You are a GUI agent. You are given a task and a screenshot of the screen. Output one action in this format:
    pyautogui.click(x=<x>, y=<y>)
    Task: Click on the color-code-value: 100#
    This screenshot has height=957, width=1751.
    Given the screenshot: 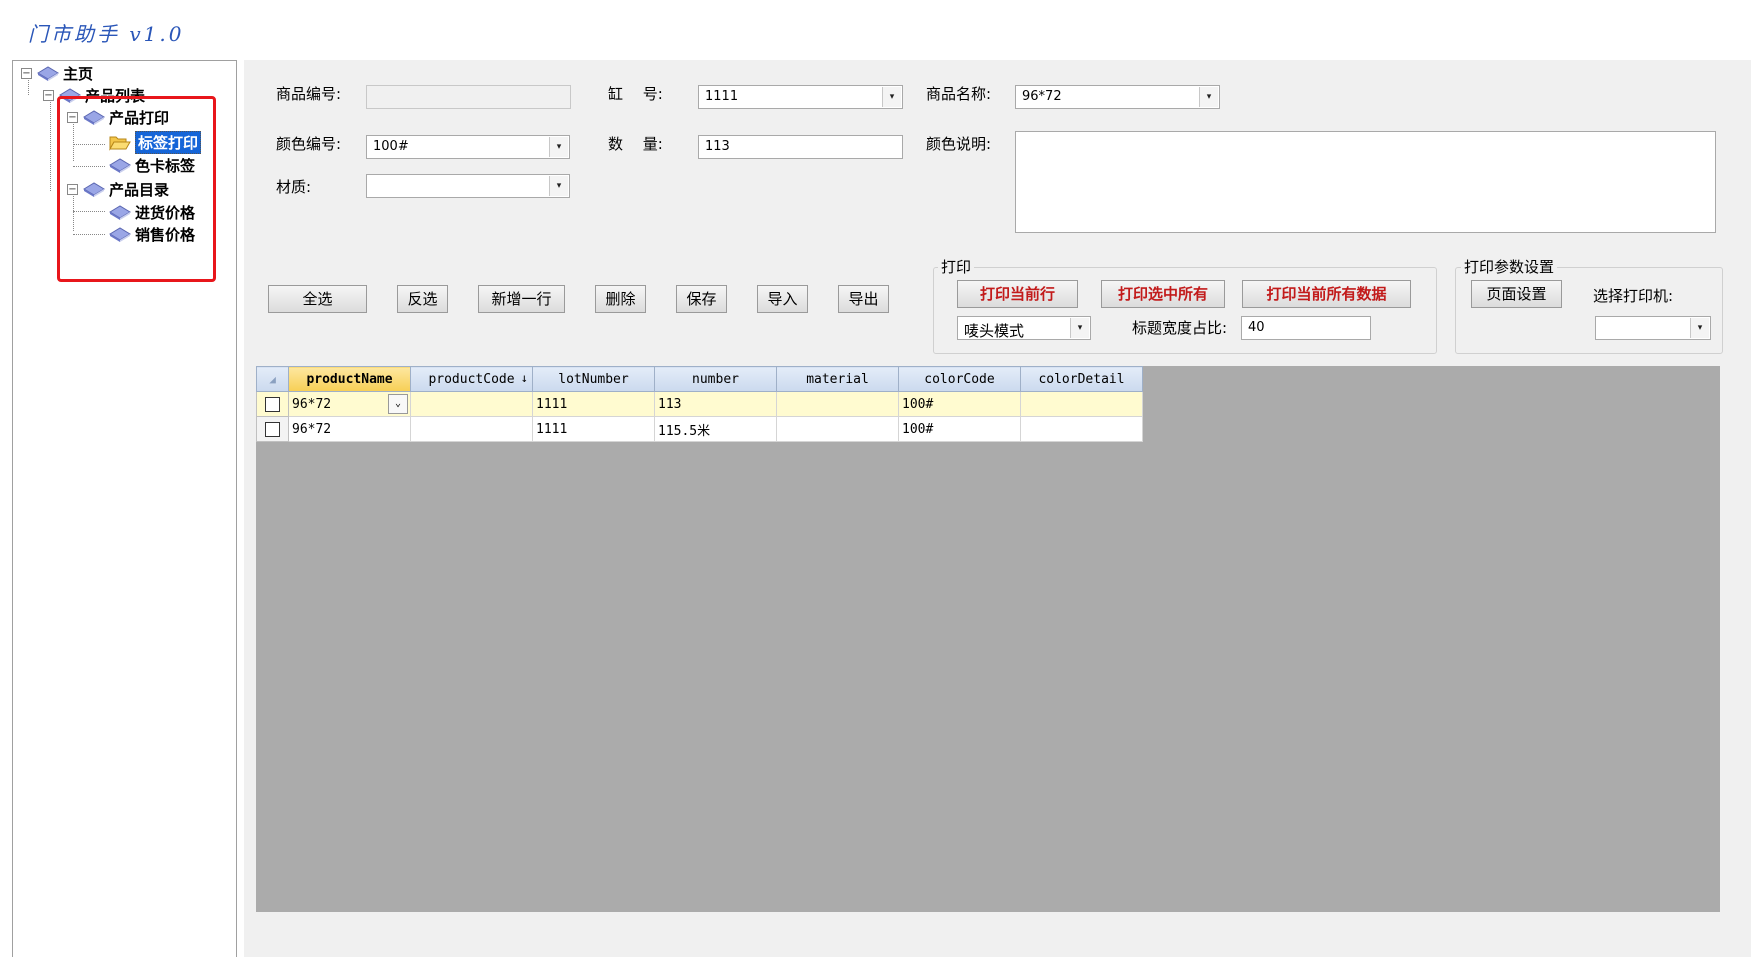 What is the action you would take?
    pyautogui.click(x=391, y=146)
    